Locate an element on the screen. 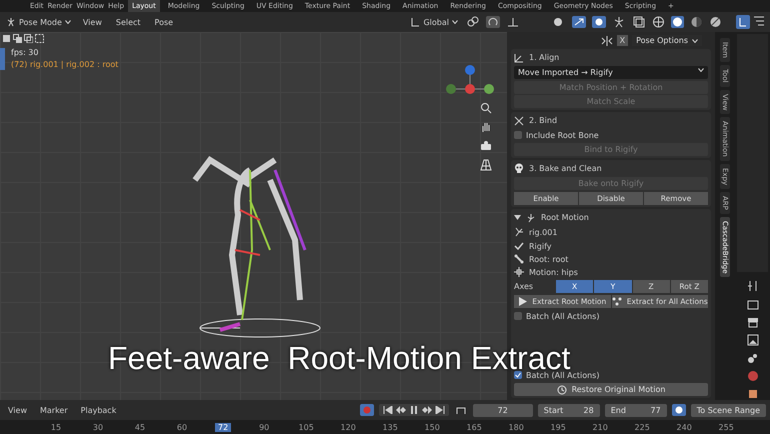 The image size is (770, 434). section-title: Root Motion is located at coordinates (565, 217).